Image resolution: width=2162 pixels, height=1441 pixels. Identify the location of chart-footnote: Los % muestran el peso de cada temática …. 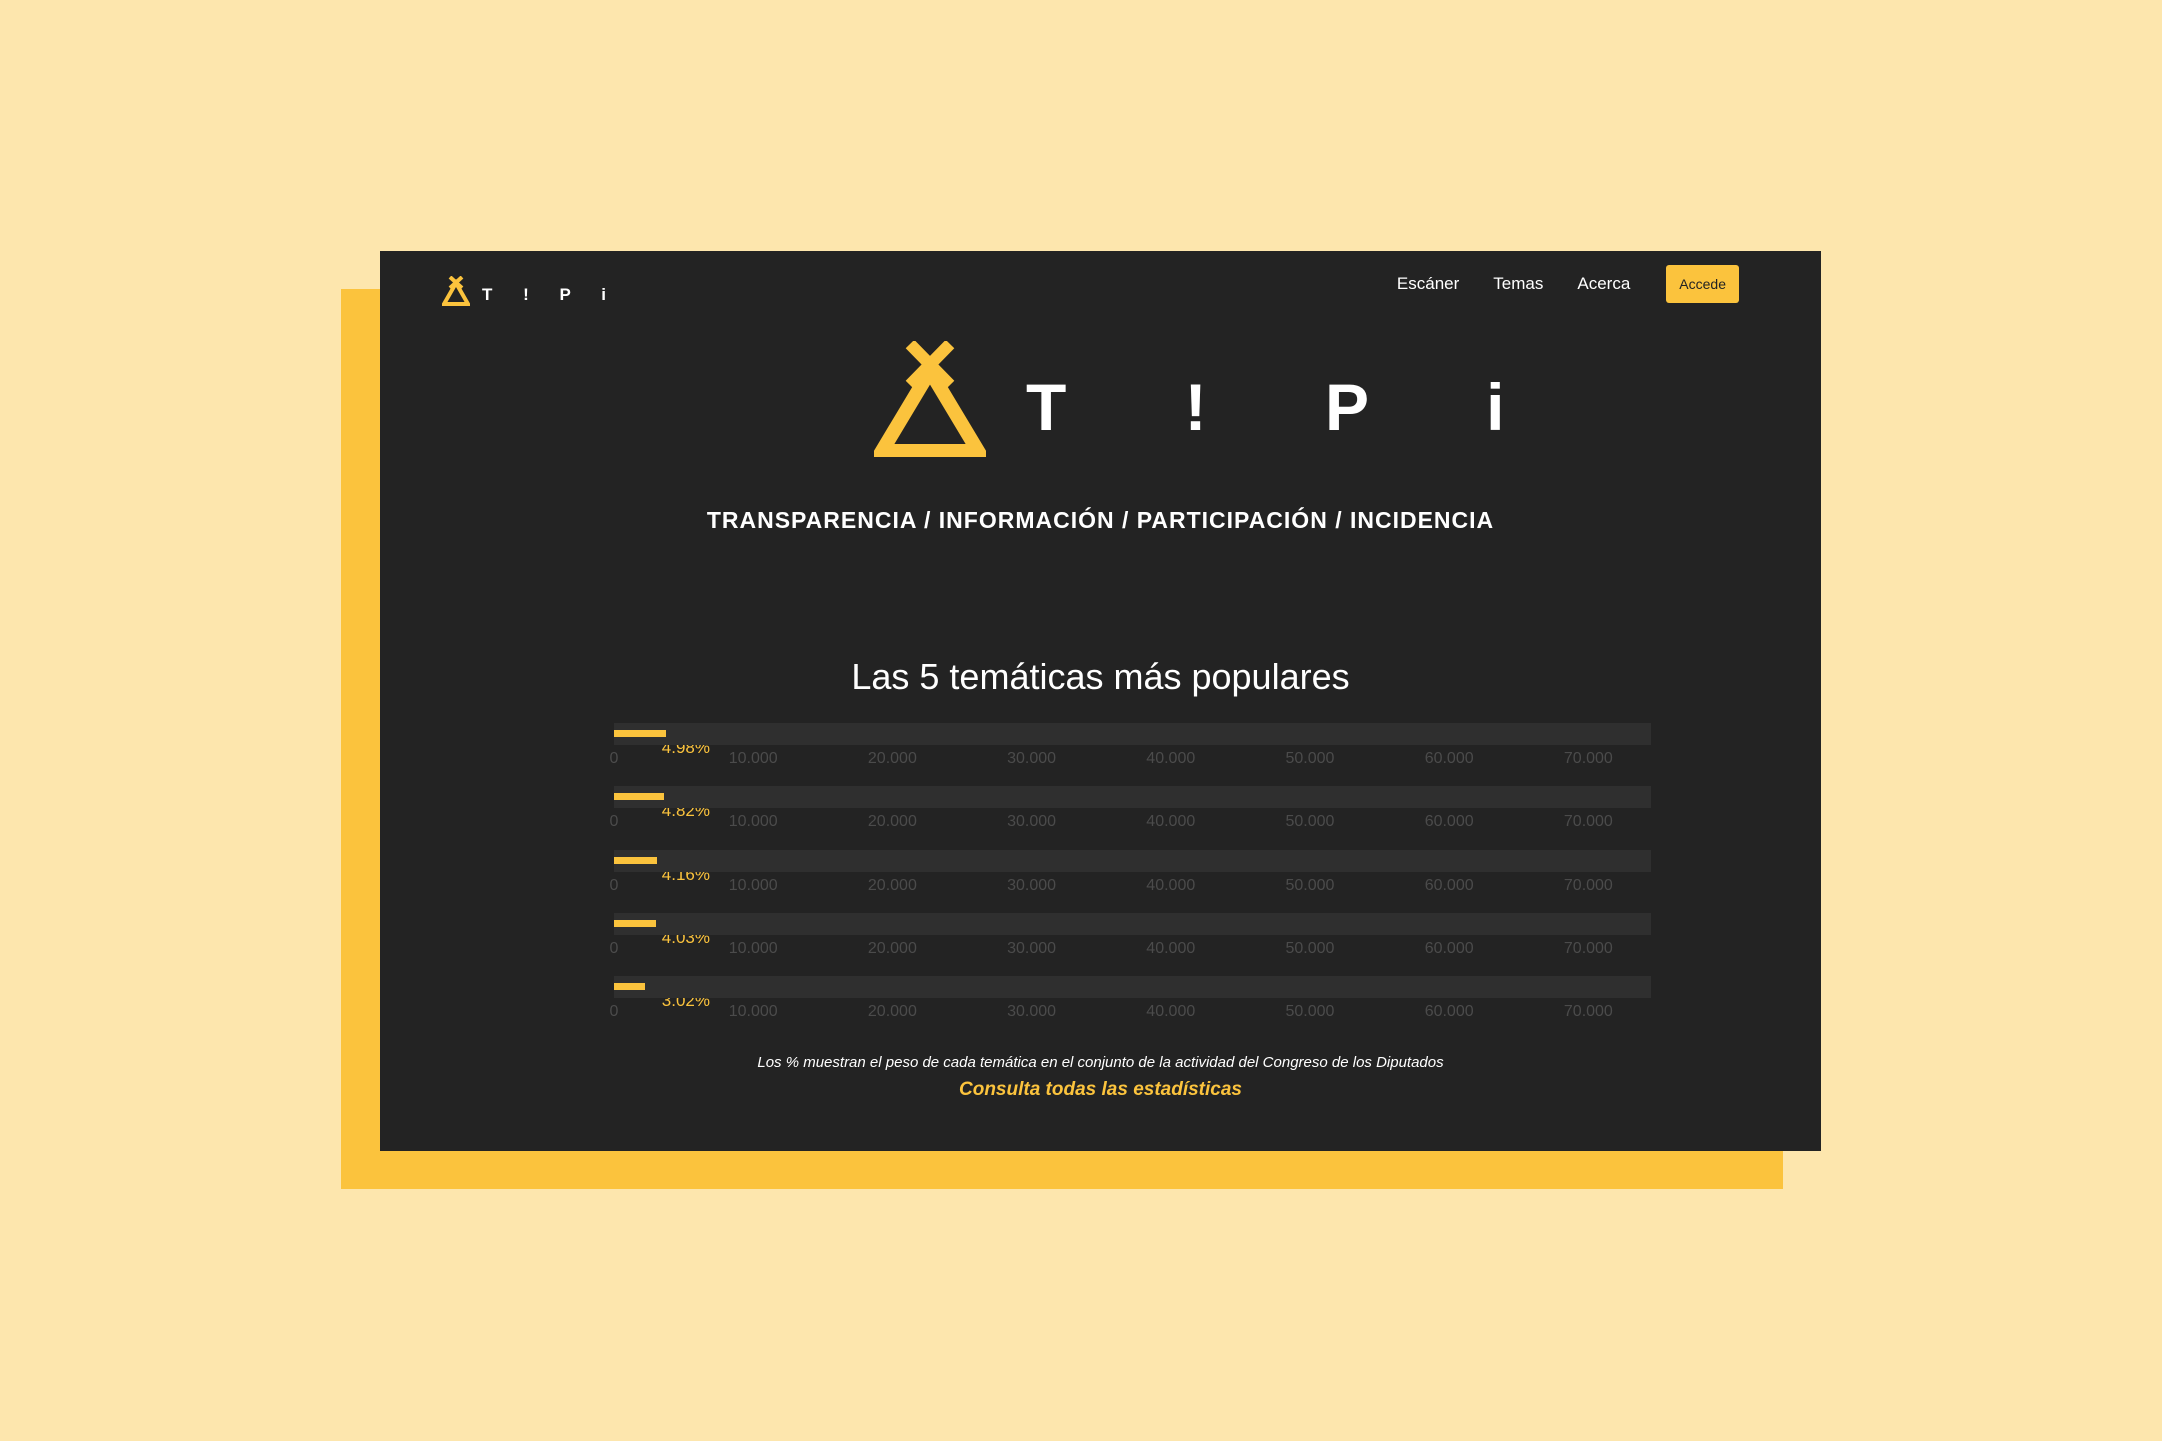
(1100, 1062).